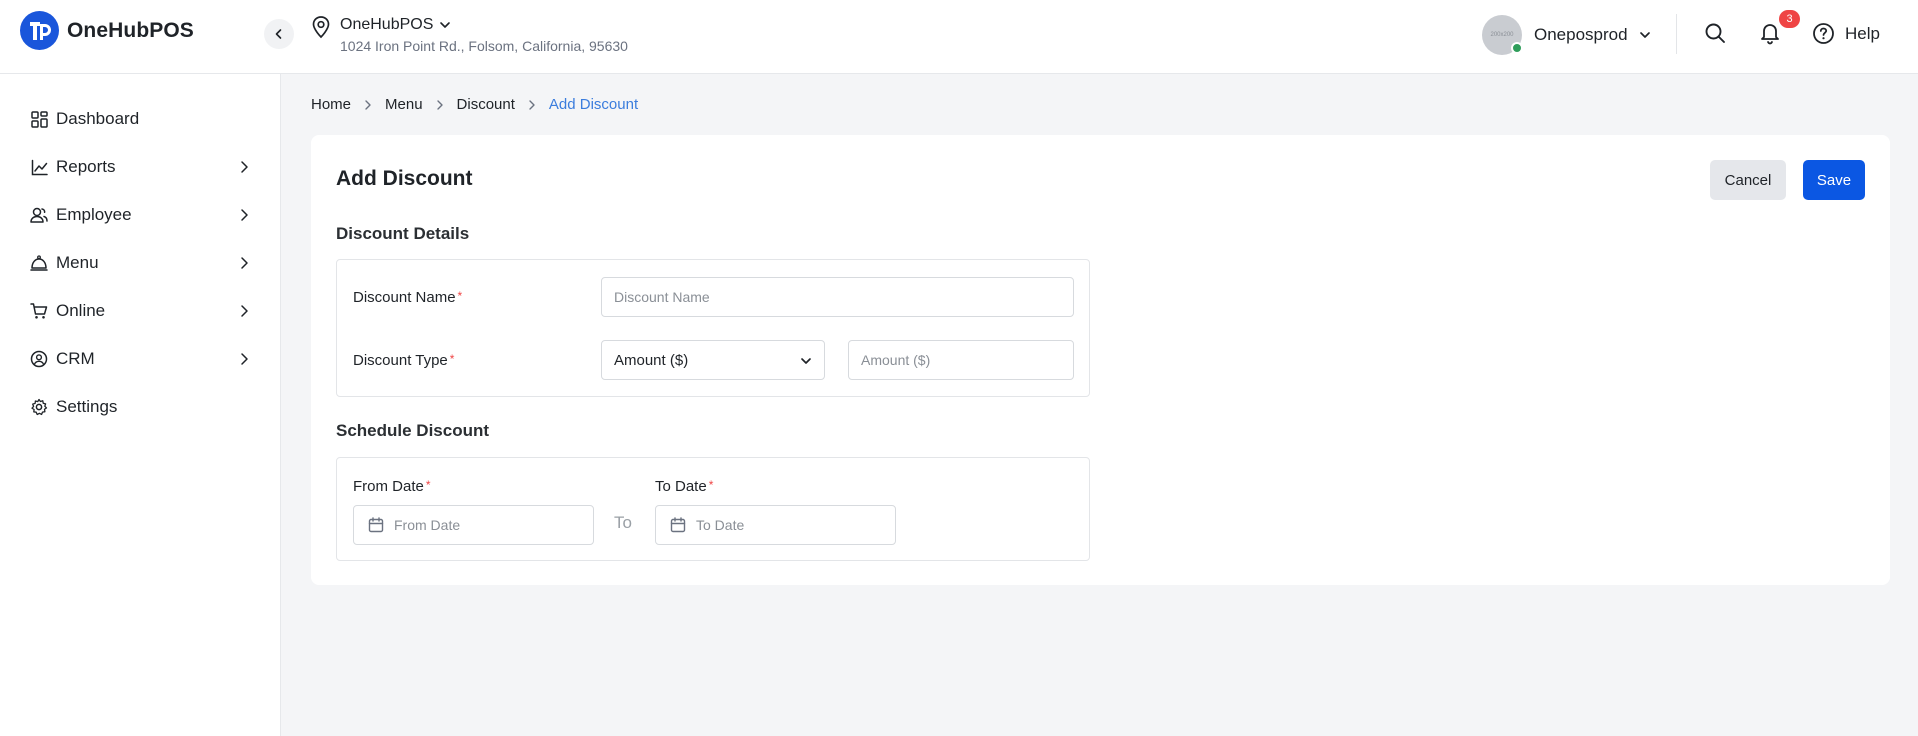 This screenshot has width=1918, height=736. What do you see at coordinates (39, 30) in the screenshot?
I see `onehub-logo-icon` at bounding box center [39, 30].